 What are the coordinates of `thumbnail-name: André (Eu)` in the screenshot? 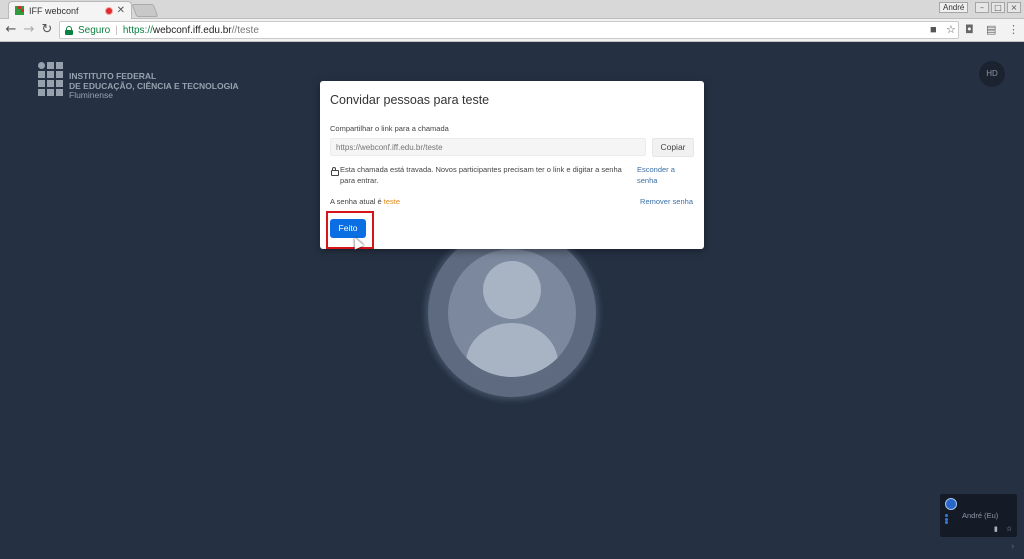 It's located at (980, 515).